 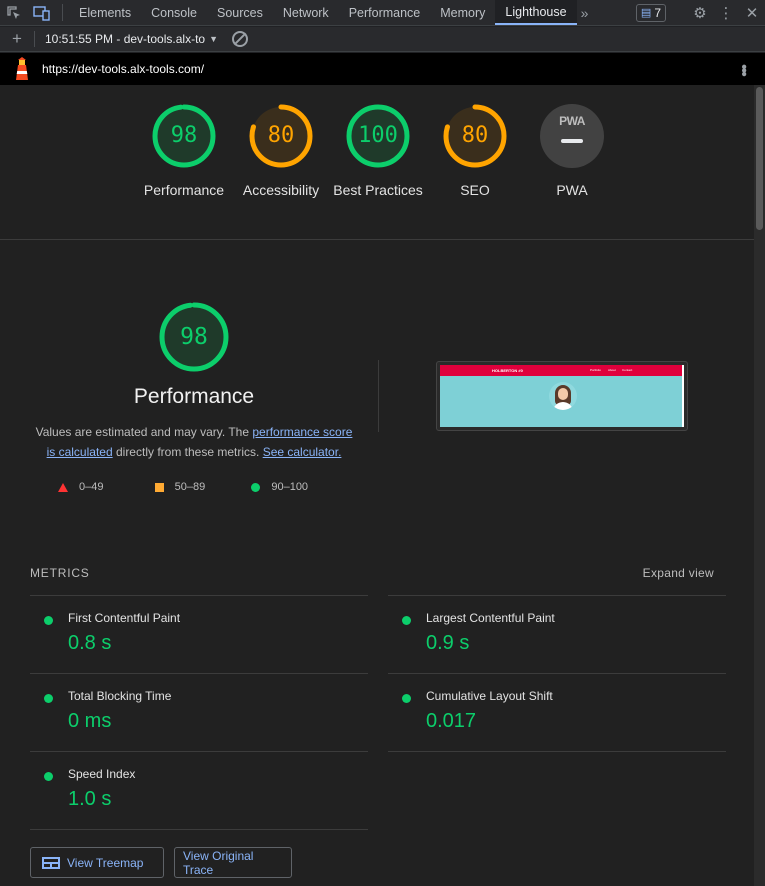 I want to click on screenshot-scrollbar, so click(x=683, y=396).